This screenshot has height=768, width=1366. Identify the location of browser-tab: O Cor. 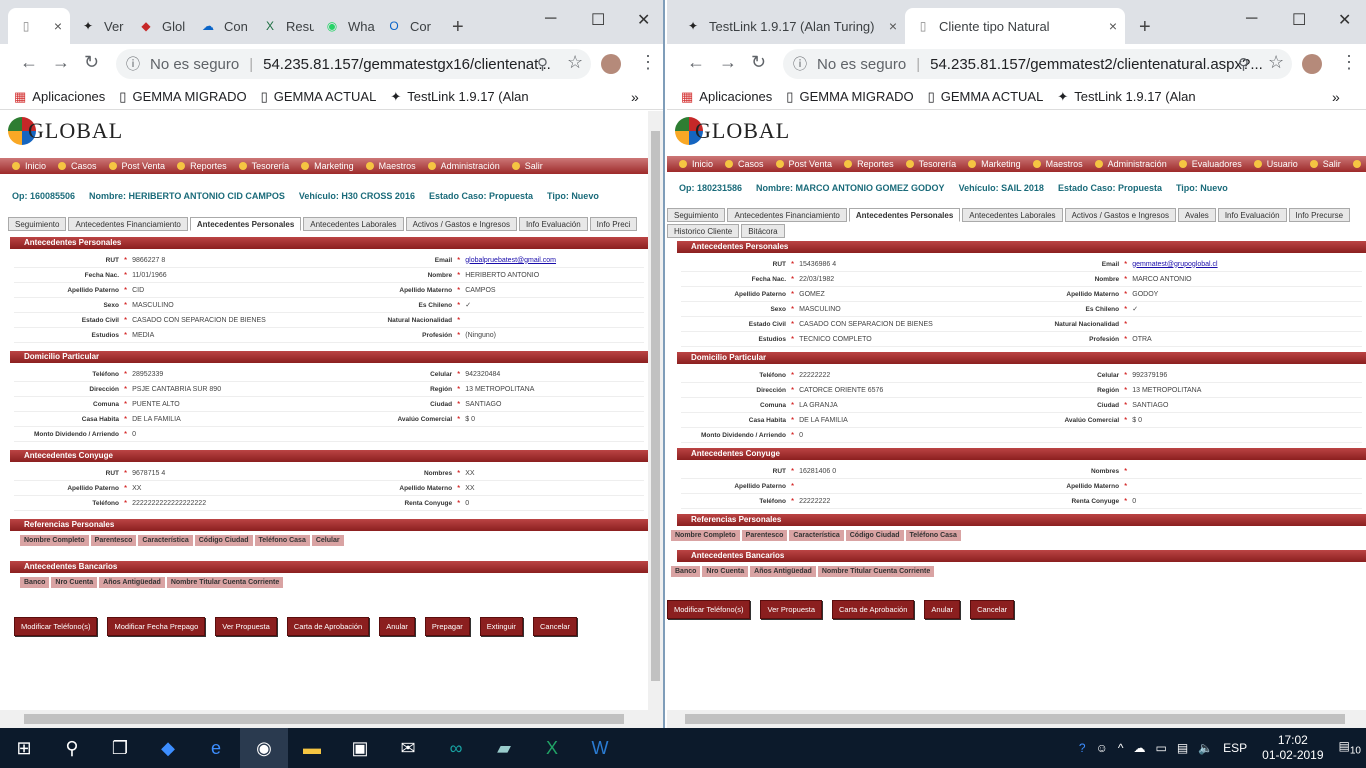
(407, 26).